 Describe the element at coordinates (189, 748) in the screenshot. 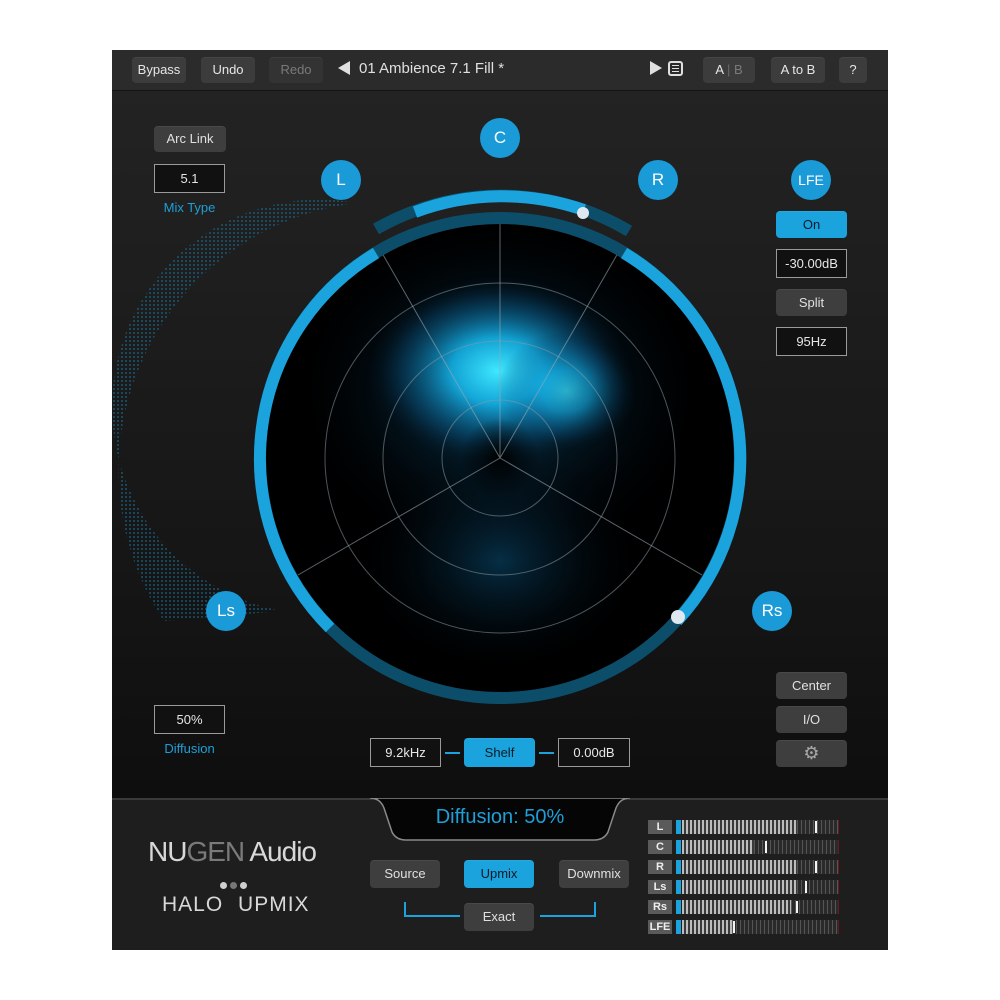

I see `diffusion-label: Diffusion` at that location.